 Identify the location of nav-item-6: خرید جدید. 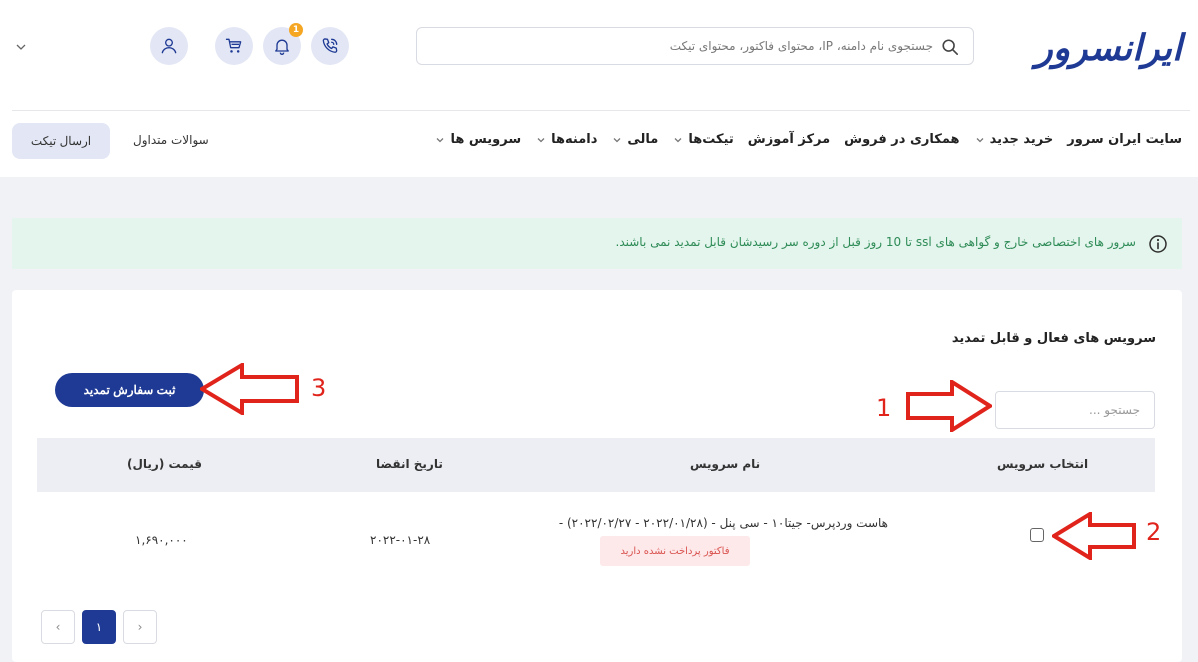
(1014, 139).